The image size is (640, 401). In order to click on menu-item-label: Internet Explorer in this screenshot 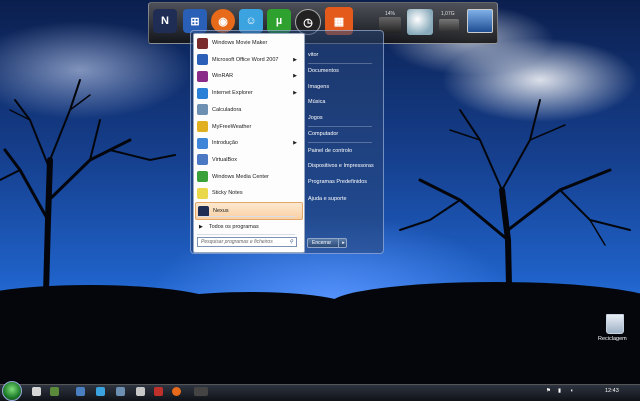, I will do `click(232, 93)`.